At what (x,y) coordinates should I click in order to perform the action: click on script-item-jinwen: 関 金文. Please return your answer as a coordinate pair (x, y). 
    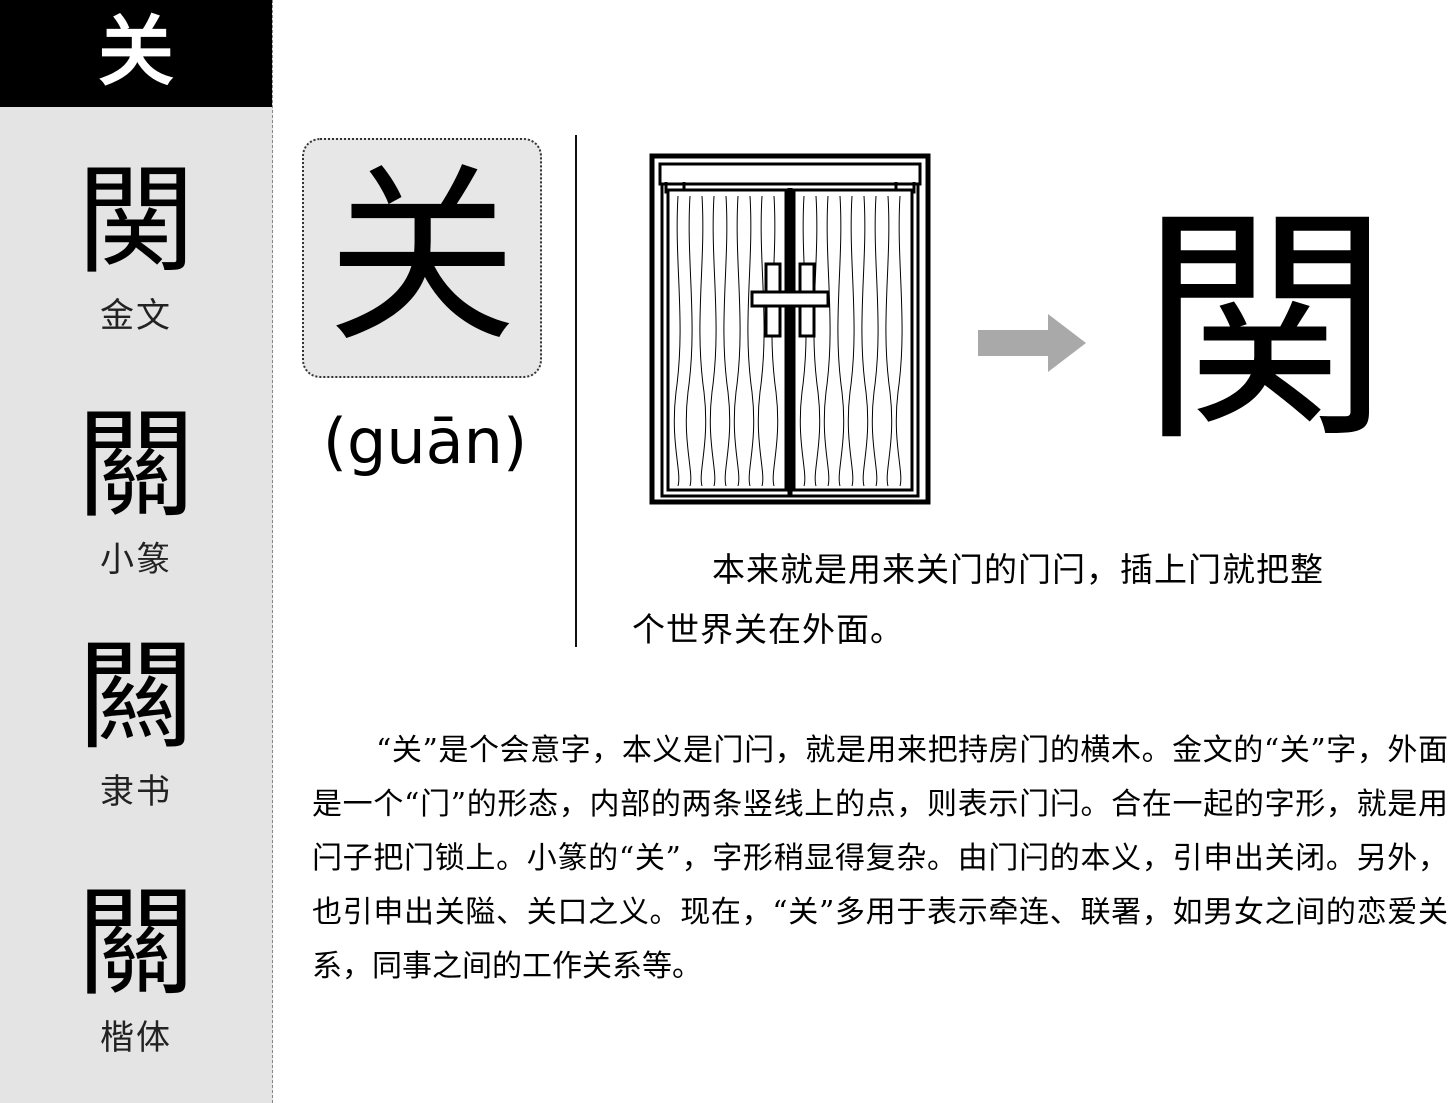
    Looking at the image, I should click on (136, 241).